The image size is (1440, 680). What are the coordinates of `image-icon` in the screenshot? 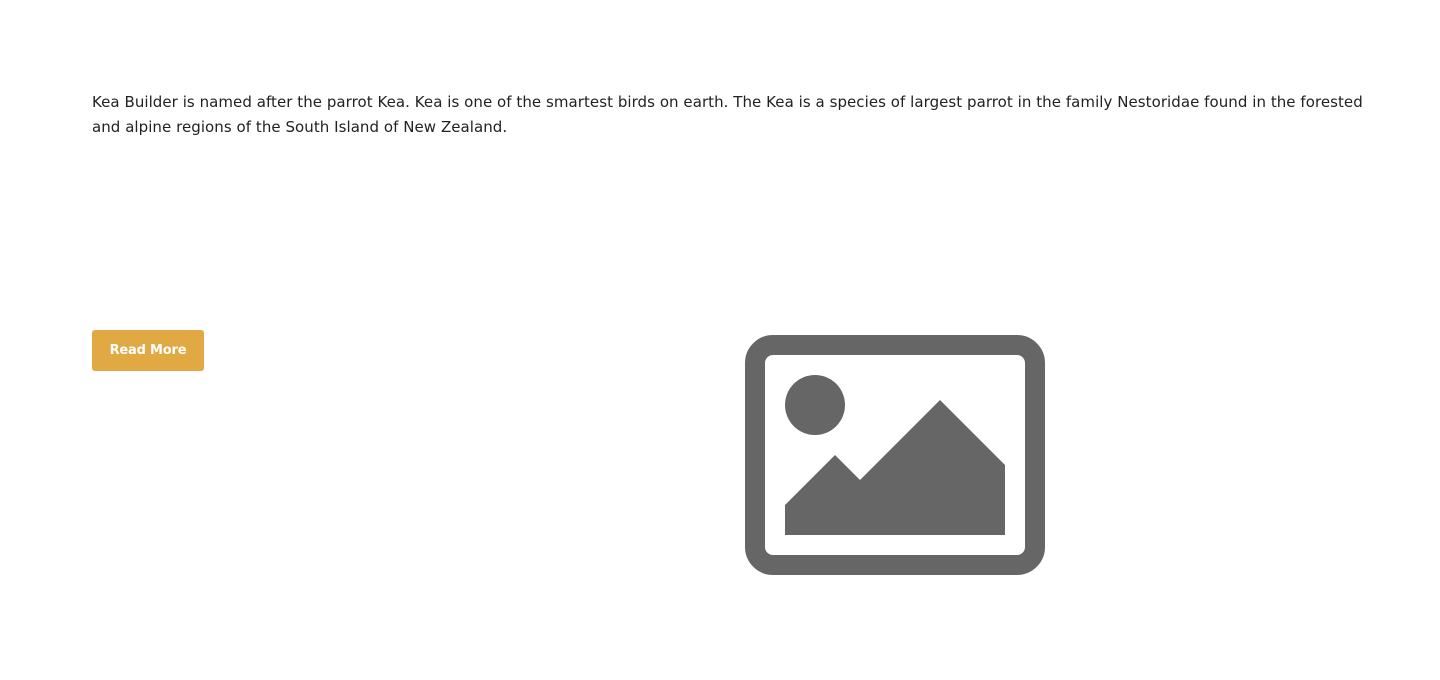 It's located at (895, 455).